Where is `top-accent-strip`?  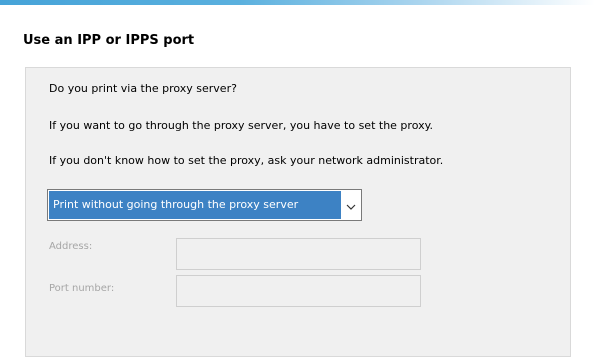 top-accent-strip is located at coordinates (297, 2).